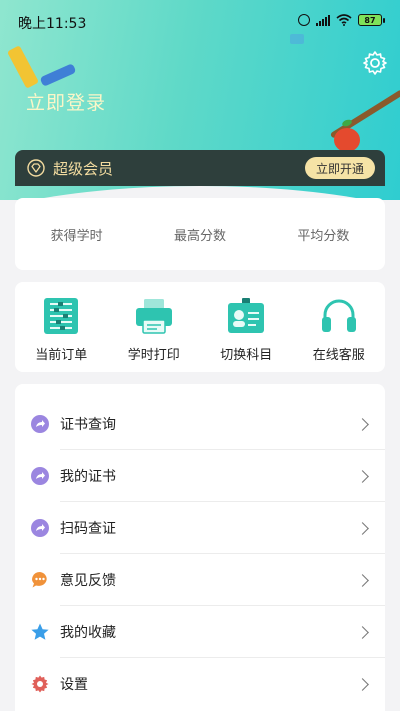  I want to click on menu-item-label: 意见反馈, so click(88, 581).